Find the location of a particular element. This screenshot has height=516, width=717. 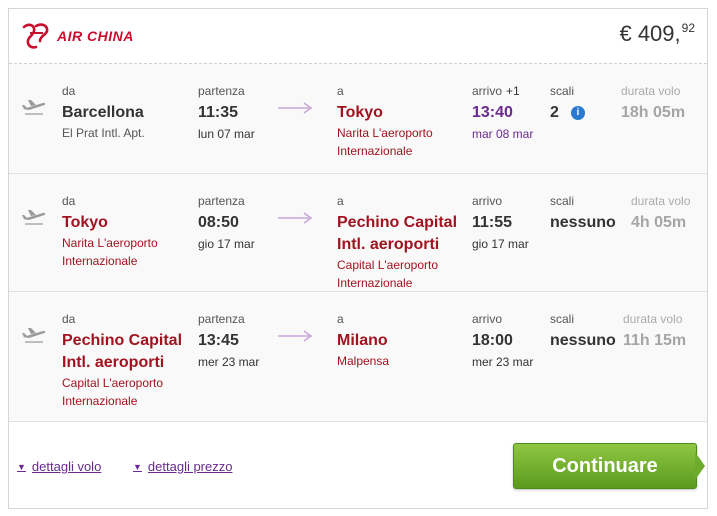

price-details-link: ▼ dettagli prezzo is located at coordinates (182, 466).